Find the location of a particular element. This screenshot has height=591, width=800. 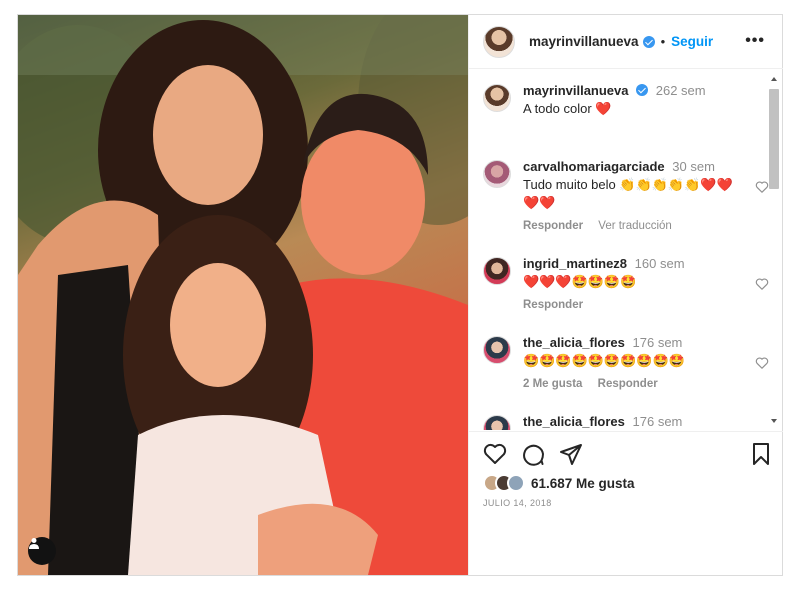

caption-text: A todo color is located at coordinates (557, 108).